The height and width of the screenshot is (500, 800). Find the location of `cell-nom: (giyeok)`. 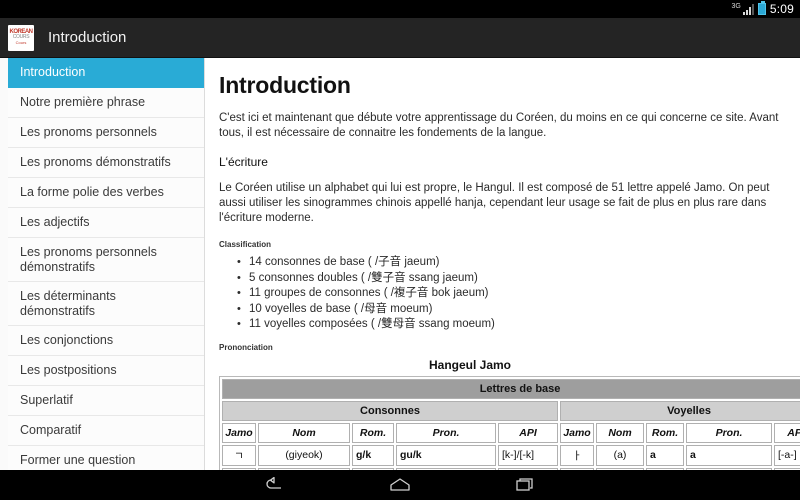

cell-nom: (giyeok) is located at coordinates (304, 455).